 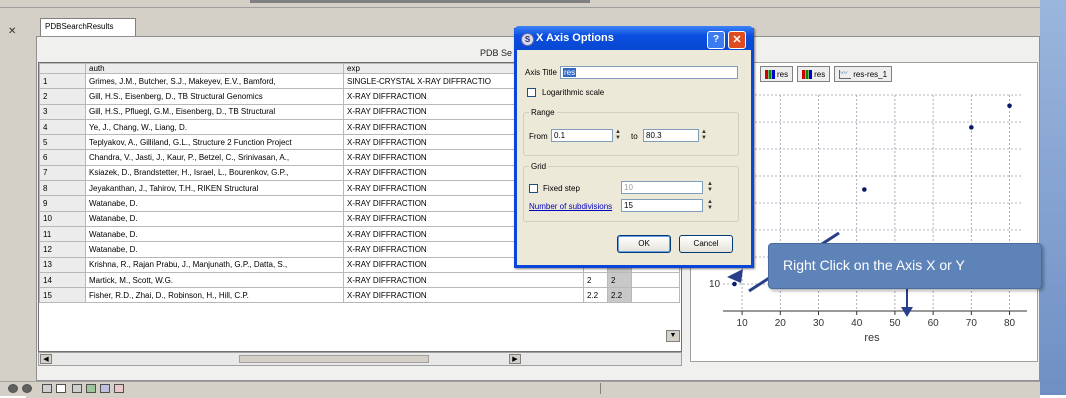 I want to click on row-number: 3, so click(x=62, y=111).